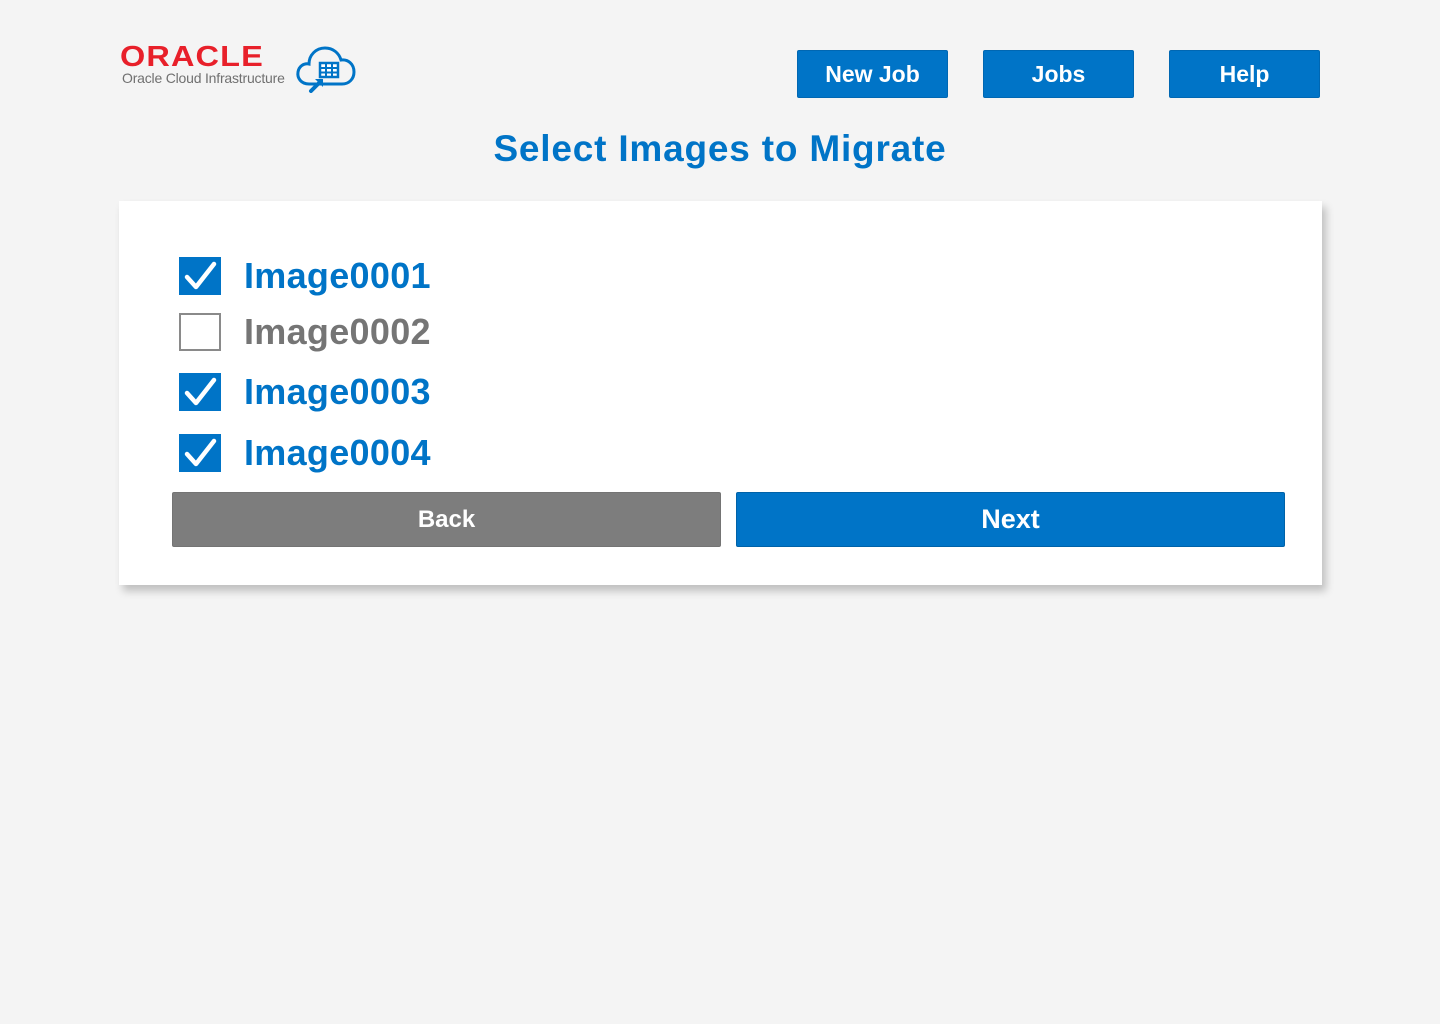 The width and height of the screenshot is (1440, 1024). Describe the element at coordinates (1058, 74) in the screenshot. I see `jobs-button: Jobs` at that location.